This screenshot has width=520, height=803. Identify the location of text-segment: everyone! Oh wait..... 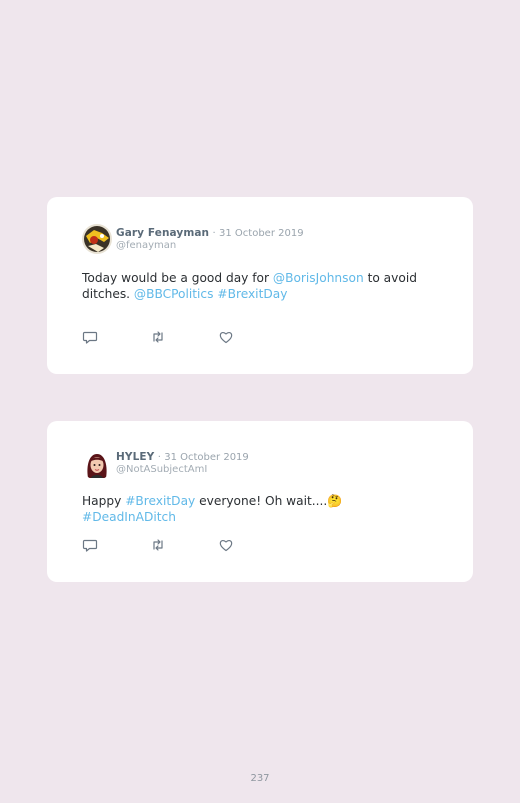
(261, 501).